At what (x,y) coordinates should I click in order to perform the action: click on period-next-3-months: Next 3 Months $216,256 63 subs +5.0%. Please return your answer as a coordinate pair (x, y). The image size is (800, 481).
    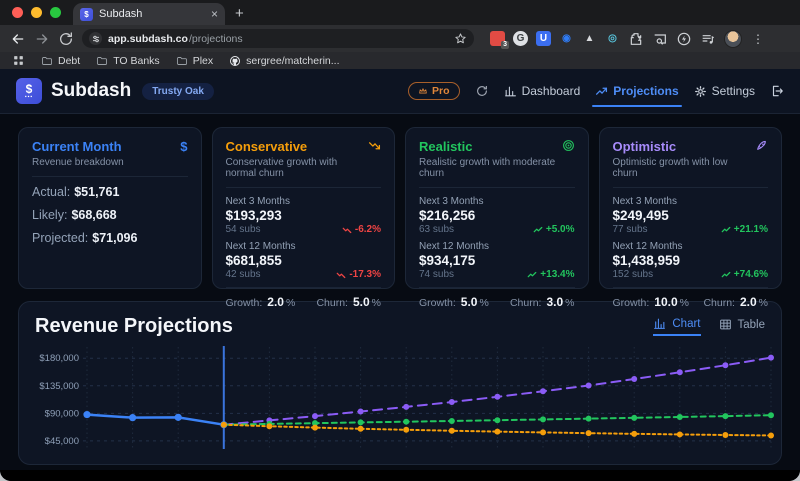
    Looking at the image, I should click on (497, 215).